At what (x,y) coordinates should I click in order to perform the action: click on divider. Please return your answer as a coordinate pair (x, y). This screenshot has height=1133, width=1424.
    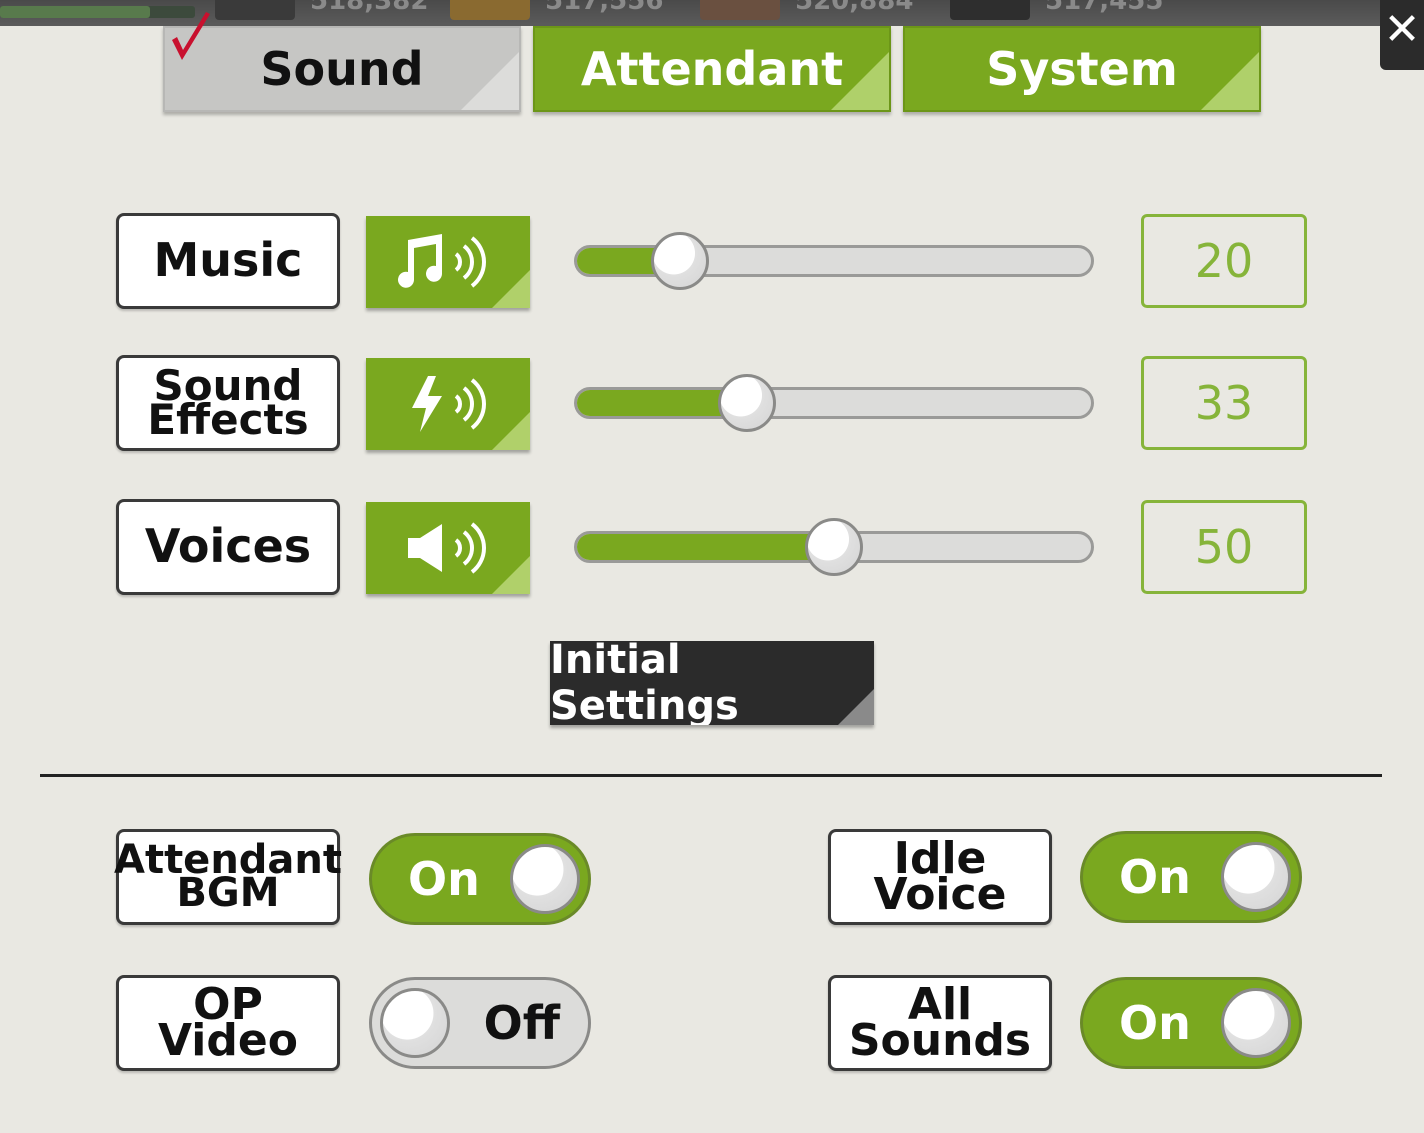
    Looking at the image, I should click on (711, 775).